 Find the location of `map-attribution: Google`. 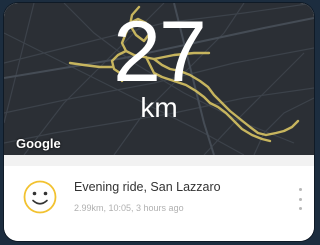

map-attribution: Google is located at coordinates (38, 143).